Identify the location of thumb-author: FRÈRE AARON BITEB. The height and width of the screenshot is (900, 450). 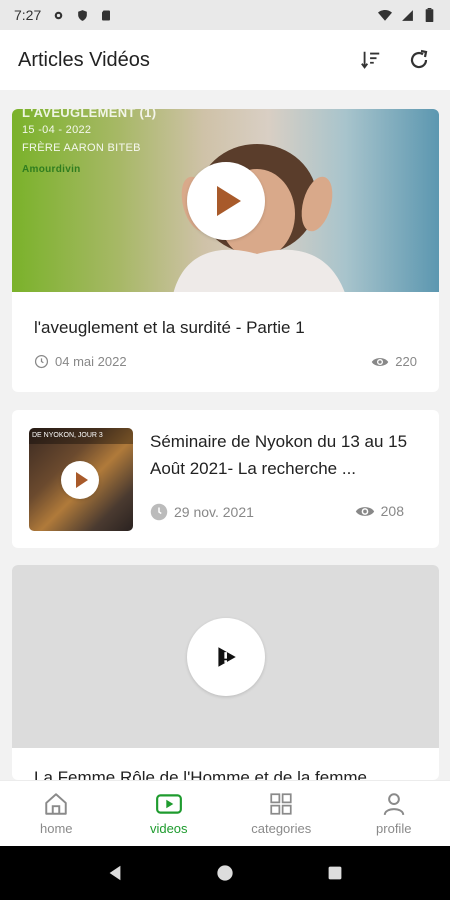
(81, 148).